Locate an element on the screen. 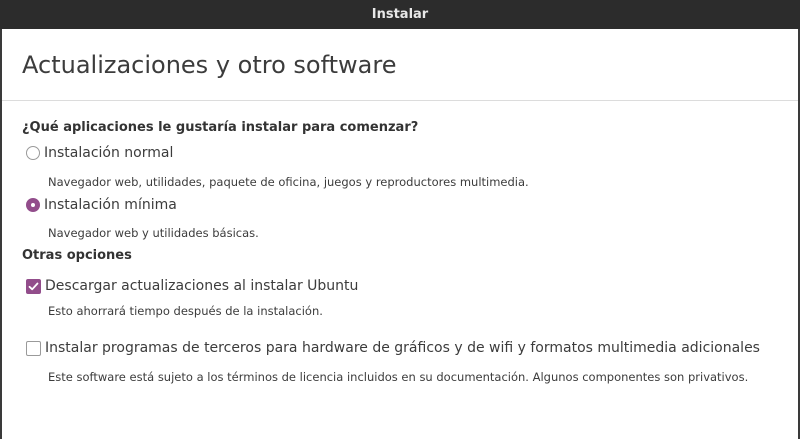 Image resolution: width=800 pixels, height=439 pixels. radio-checked-icon is located at coordinates (33, 205).